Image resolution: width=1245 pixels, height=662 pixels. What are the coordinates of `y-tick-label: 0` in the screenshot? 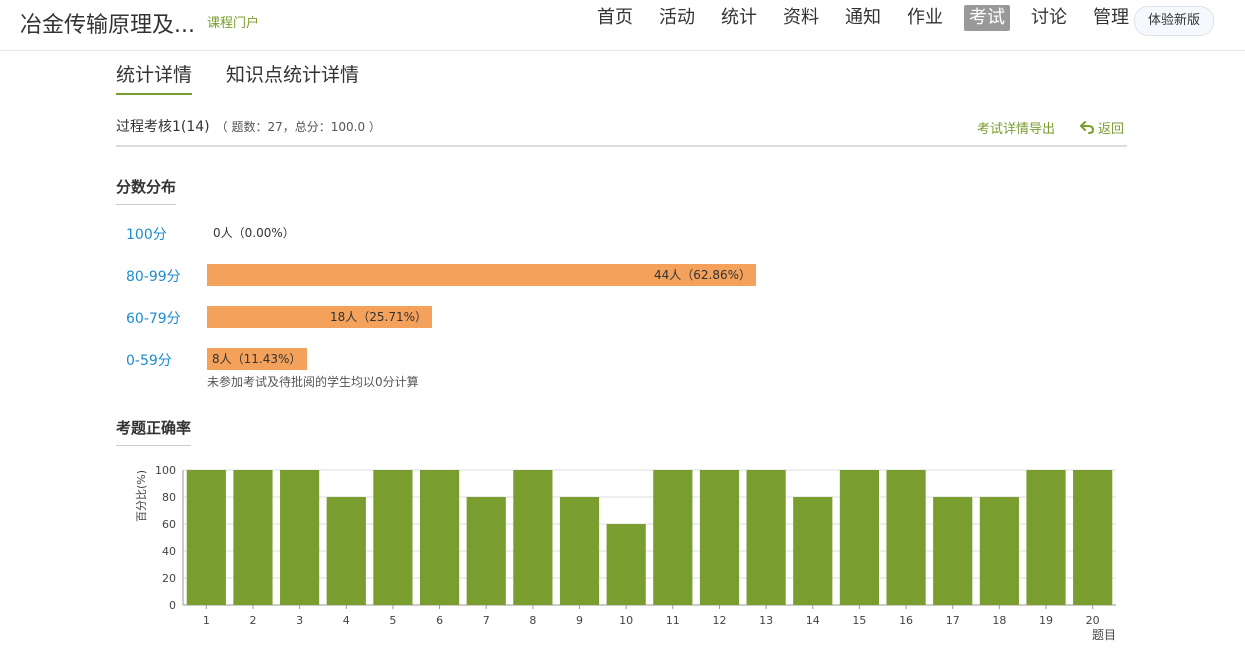 It's located at (172, 605).